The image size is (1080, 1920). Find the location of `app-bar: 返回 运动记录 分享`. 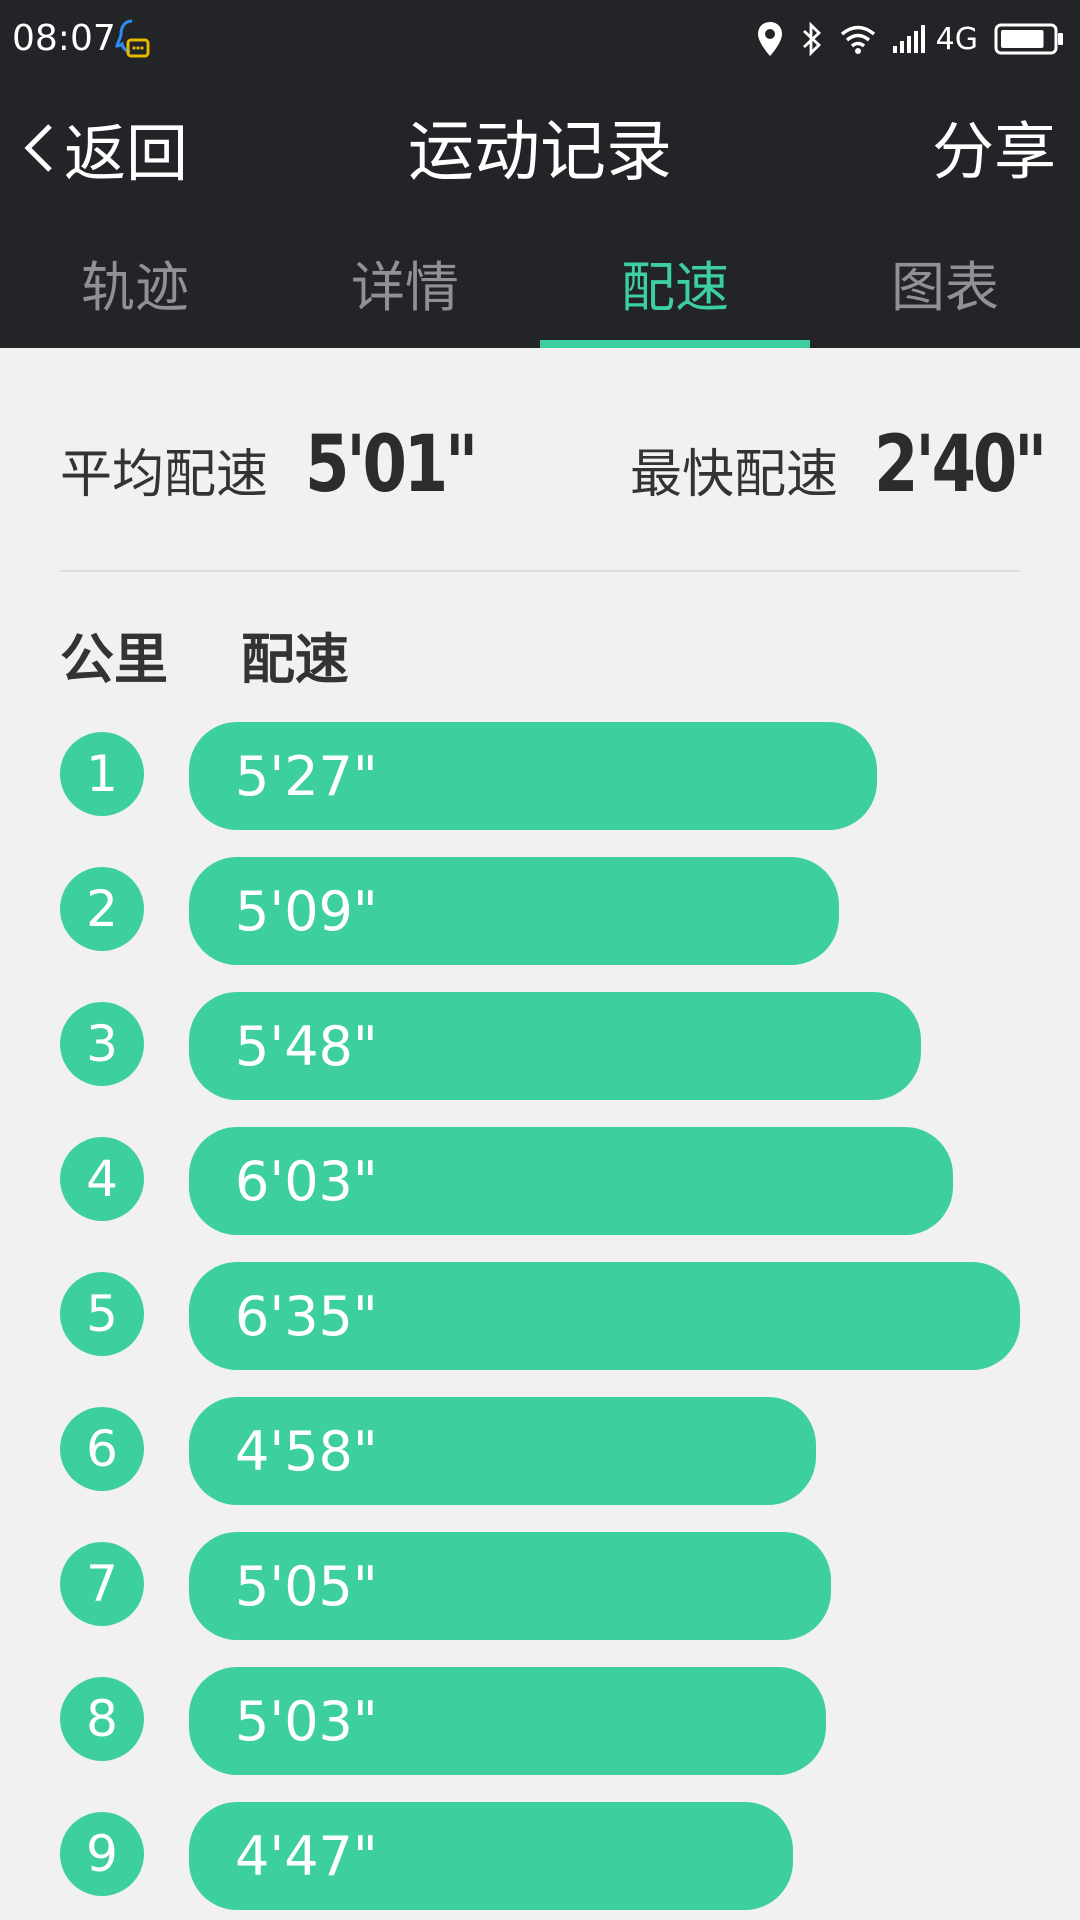

app-bar: 返回 运动记录 分享 is located at coordinates (540, 153).